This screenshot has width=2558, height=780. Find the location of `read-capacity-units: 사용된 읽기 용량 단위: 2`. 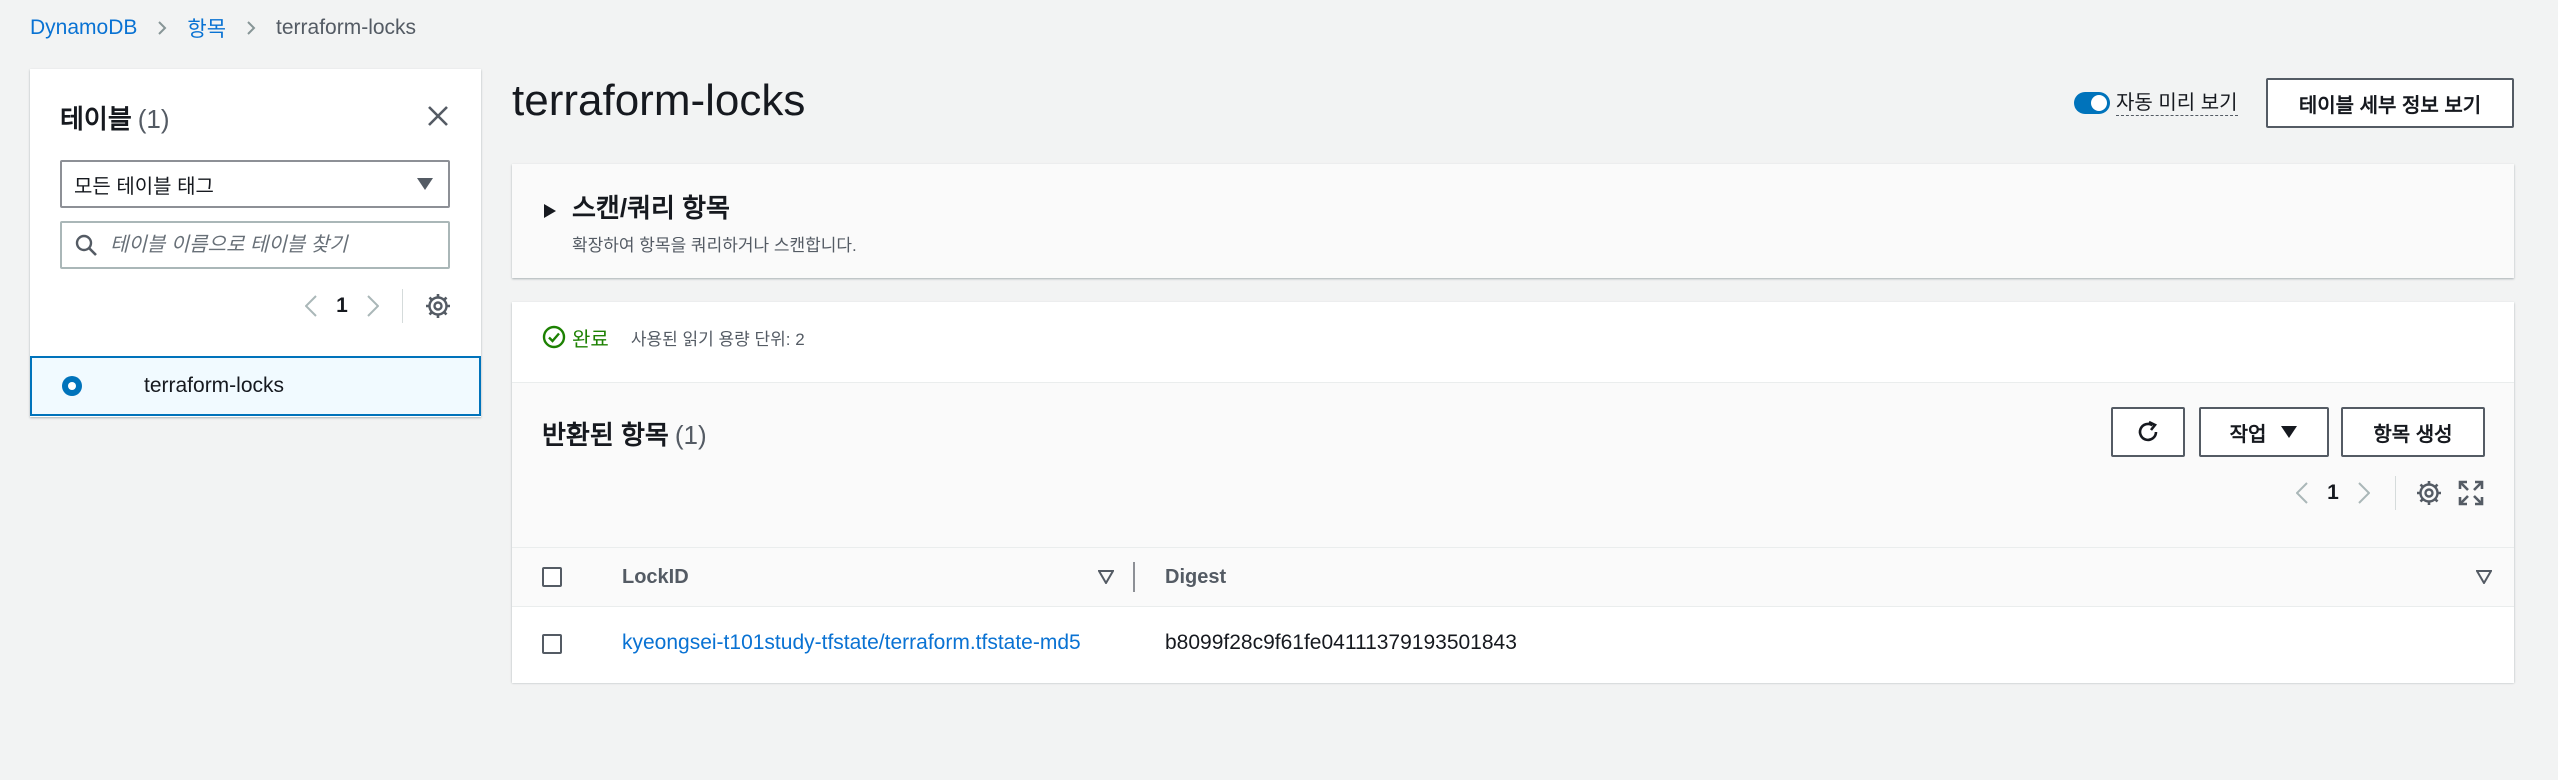

read-capacity-units: 사용된 읽기 용량 단위: 2 is located at coordinates (717, 339).